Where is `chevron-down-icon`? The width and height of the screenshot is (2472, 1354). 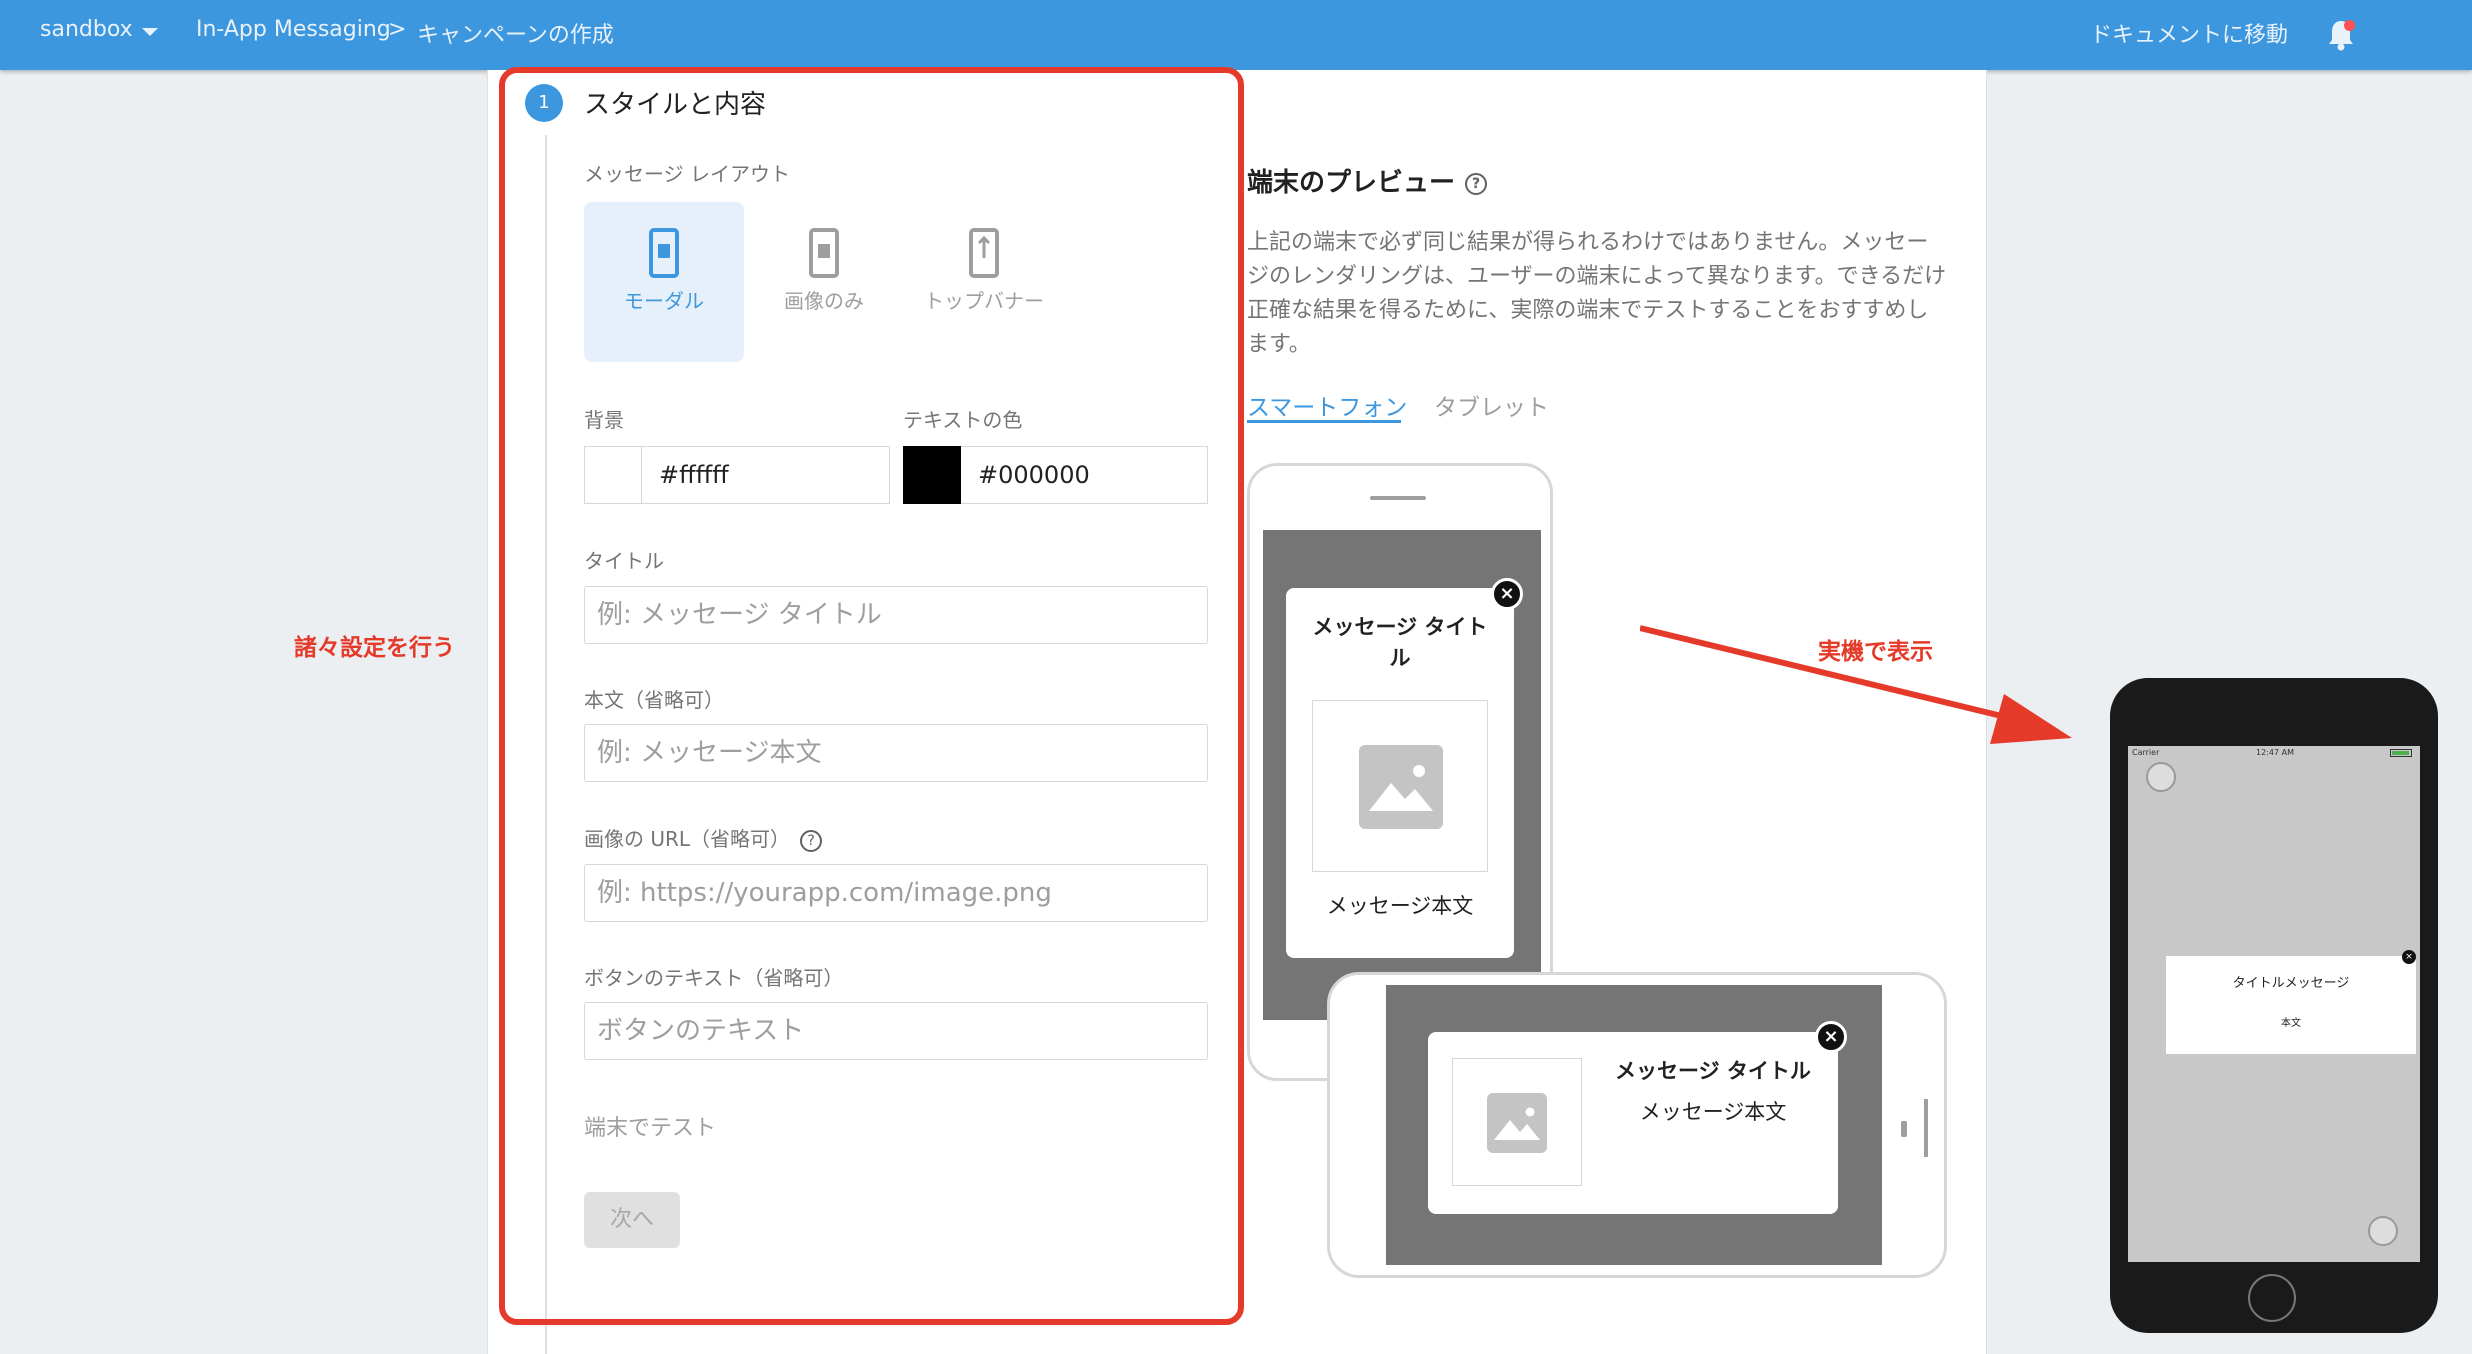
chevron-down-icon is located at coordinates (150, 32).